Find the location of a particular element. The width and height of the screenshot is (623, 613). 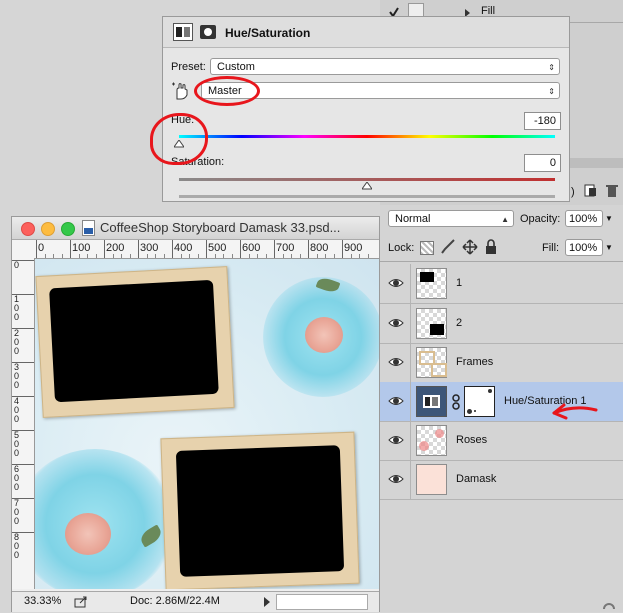

chevron-updown-icon: ⇕ is located at coordinates (551, 91).